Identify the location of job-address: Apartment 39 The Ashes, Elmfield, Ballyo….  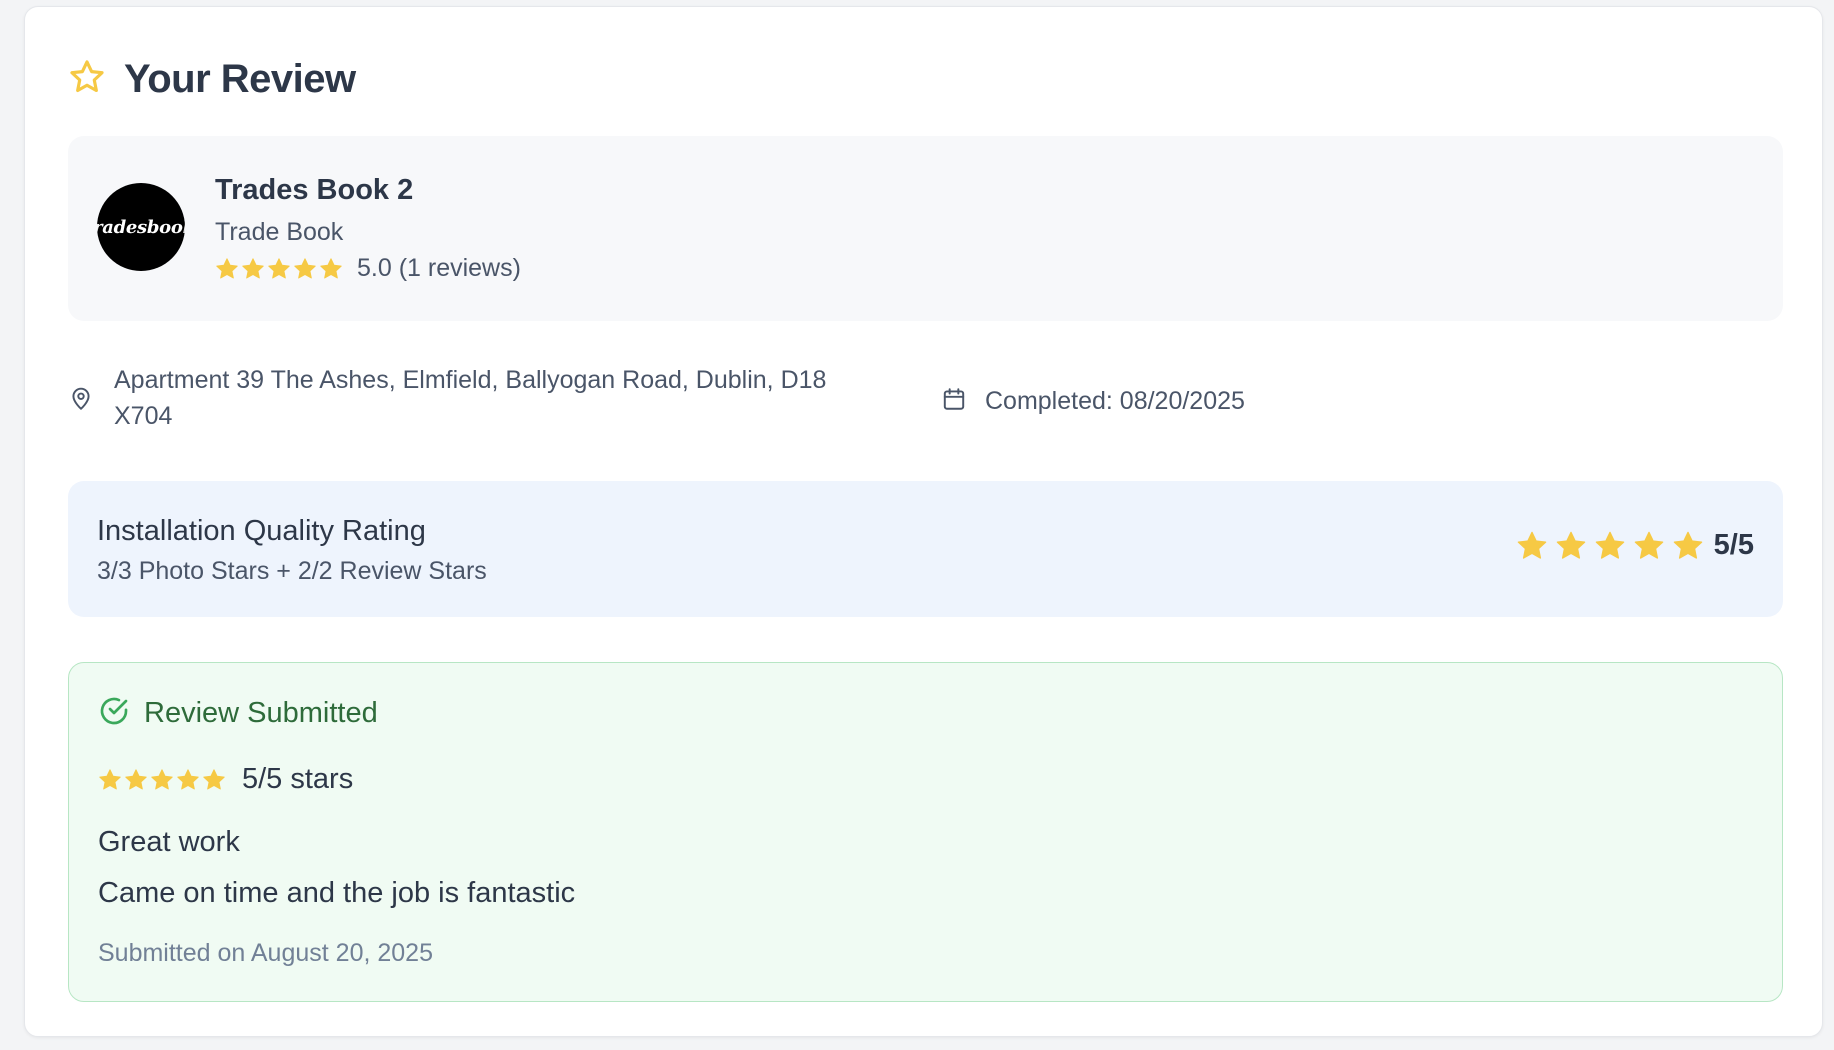
(471, 398).